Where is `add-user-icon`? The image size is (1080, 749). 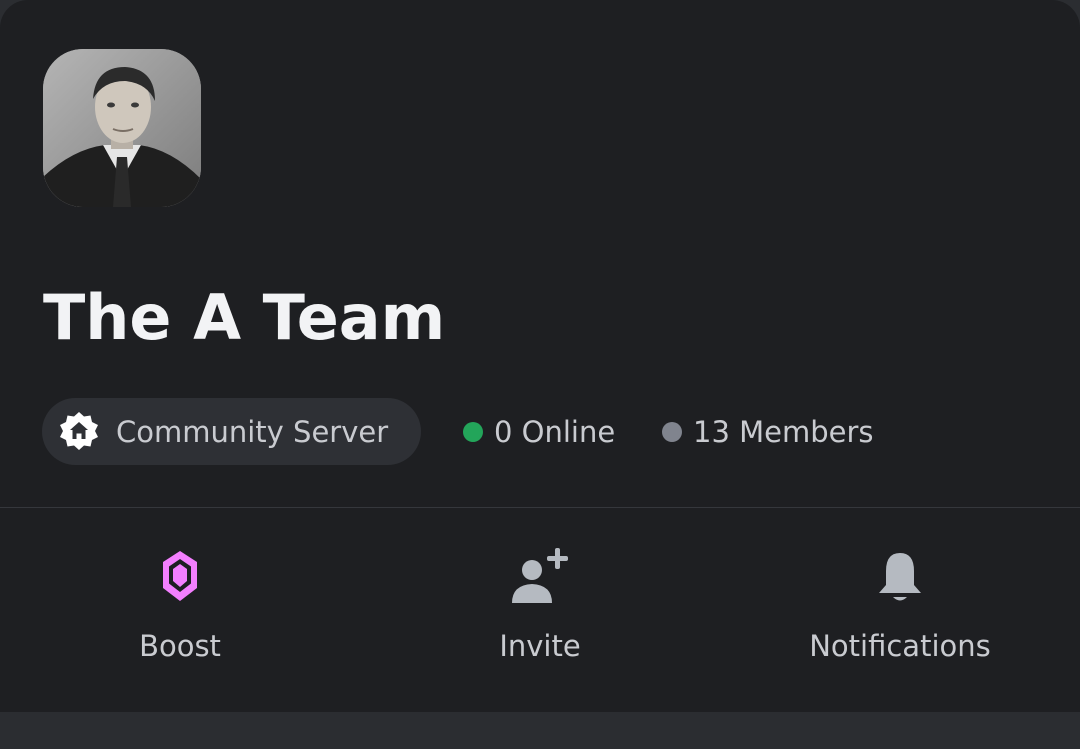 add-user-icon is located at coordinates (540, 575).